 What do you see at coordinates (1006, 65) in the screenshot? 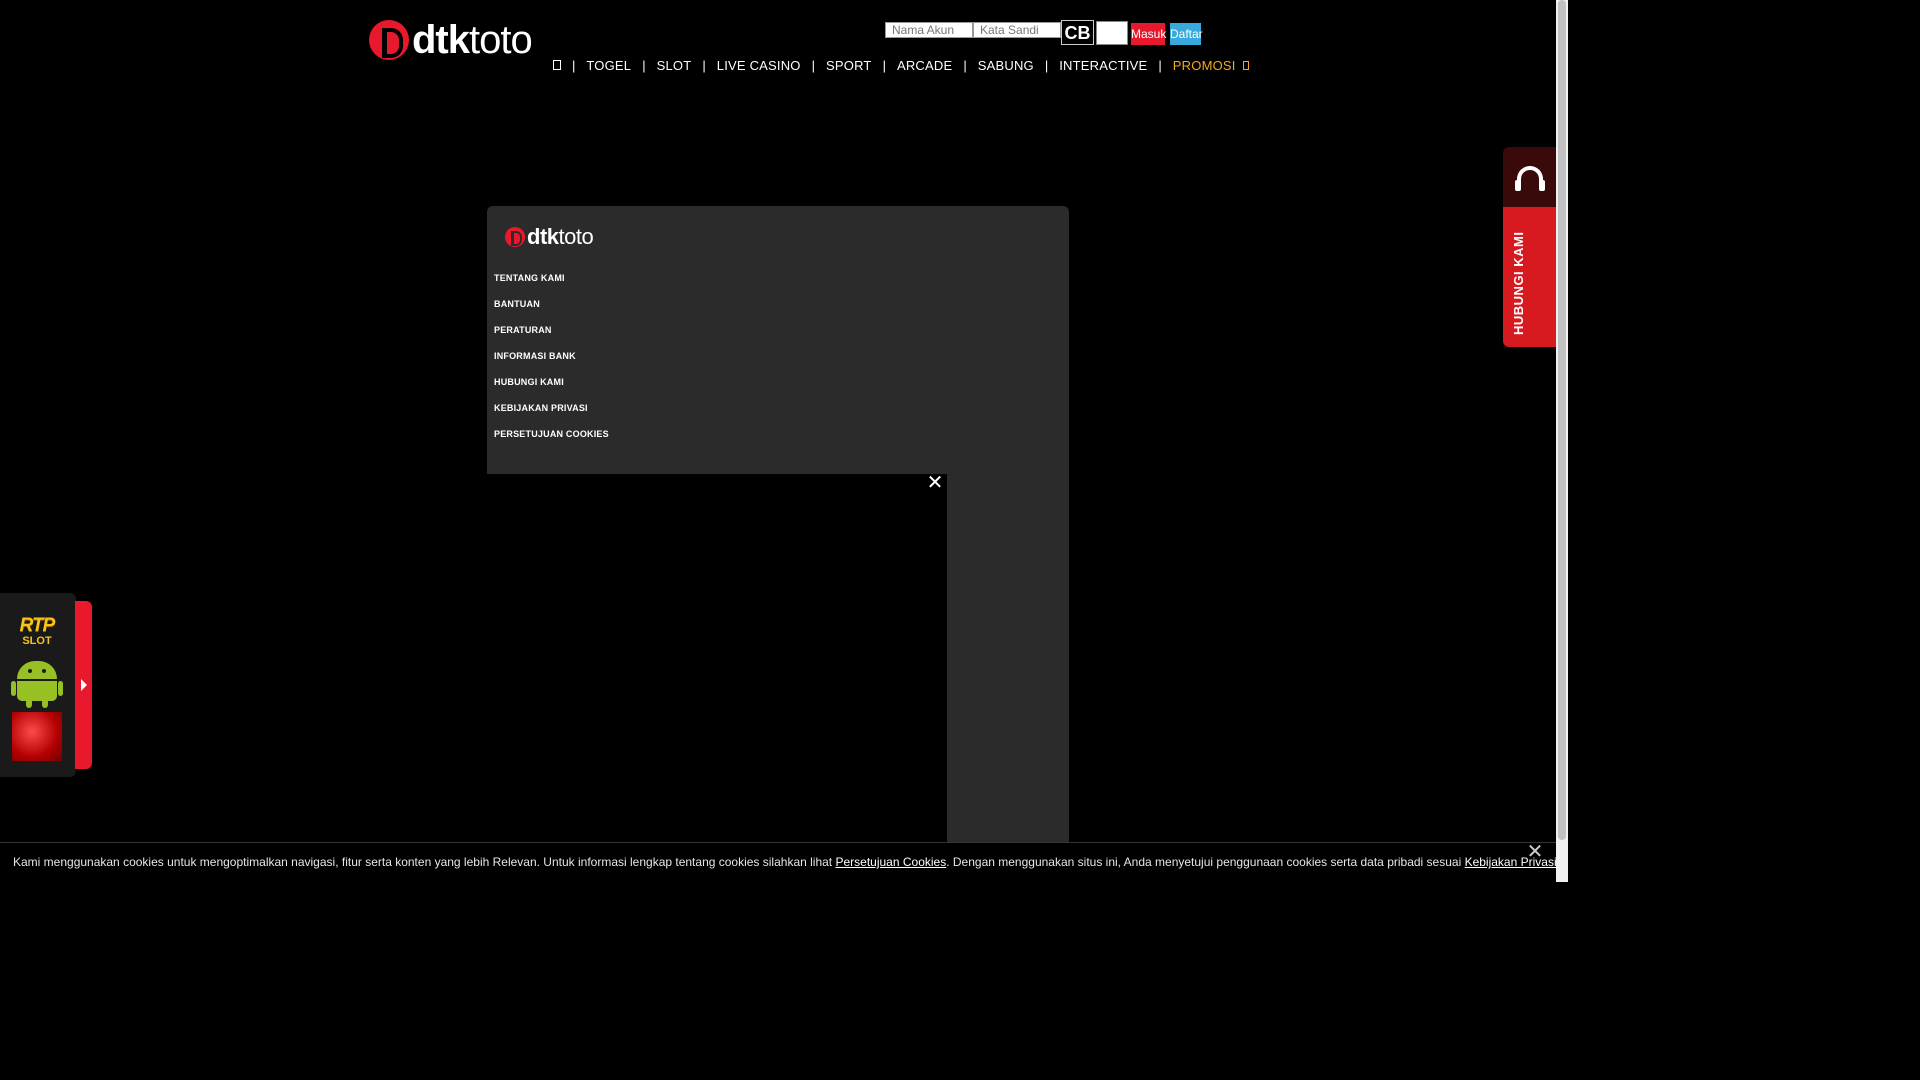
I see `nav-item-sabung: SABUNG` at bounding box center [1006, 65].